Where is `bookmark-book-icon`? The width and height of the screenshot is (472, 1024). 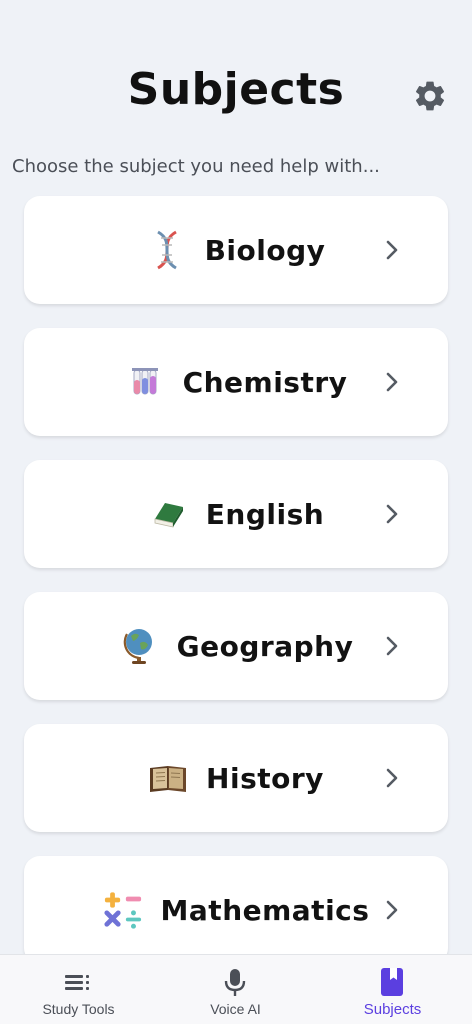
bookmark-book-icon is located at coordinates (392, 982).